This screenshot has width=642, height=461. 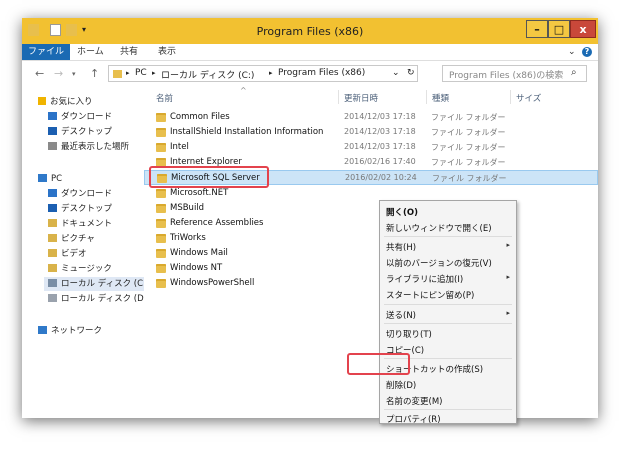 What do you see at coordinates (141, 73) in the screenshot?
I see `breadcrumb-pc: PC` at bounding box center [141, 73].